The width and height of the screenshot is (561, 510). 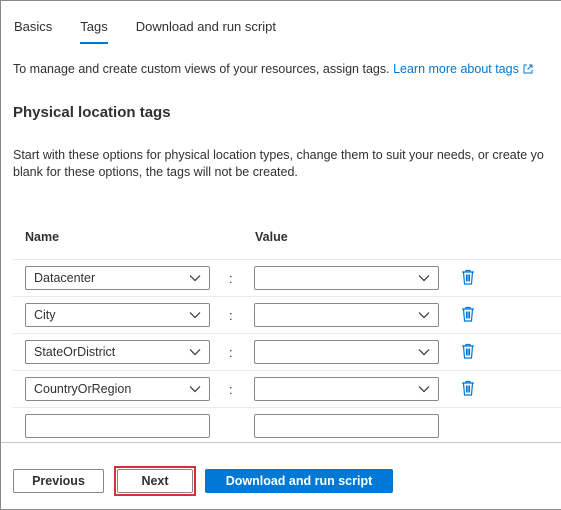 I want to click on name-column-header: Name, so click(x=42, y=237).